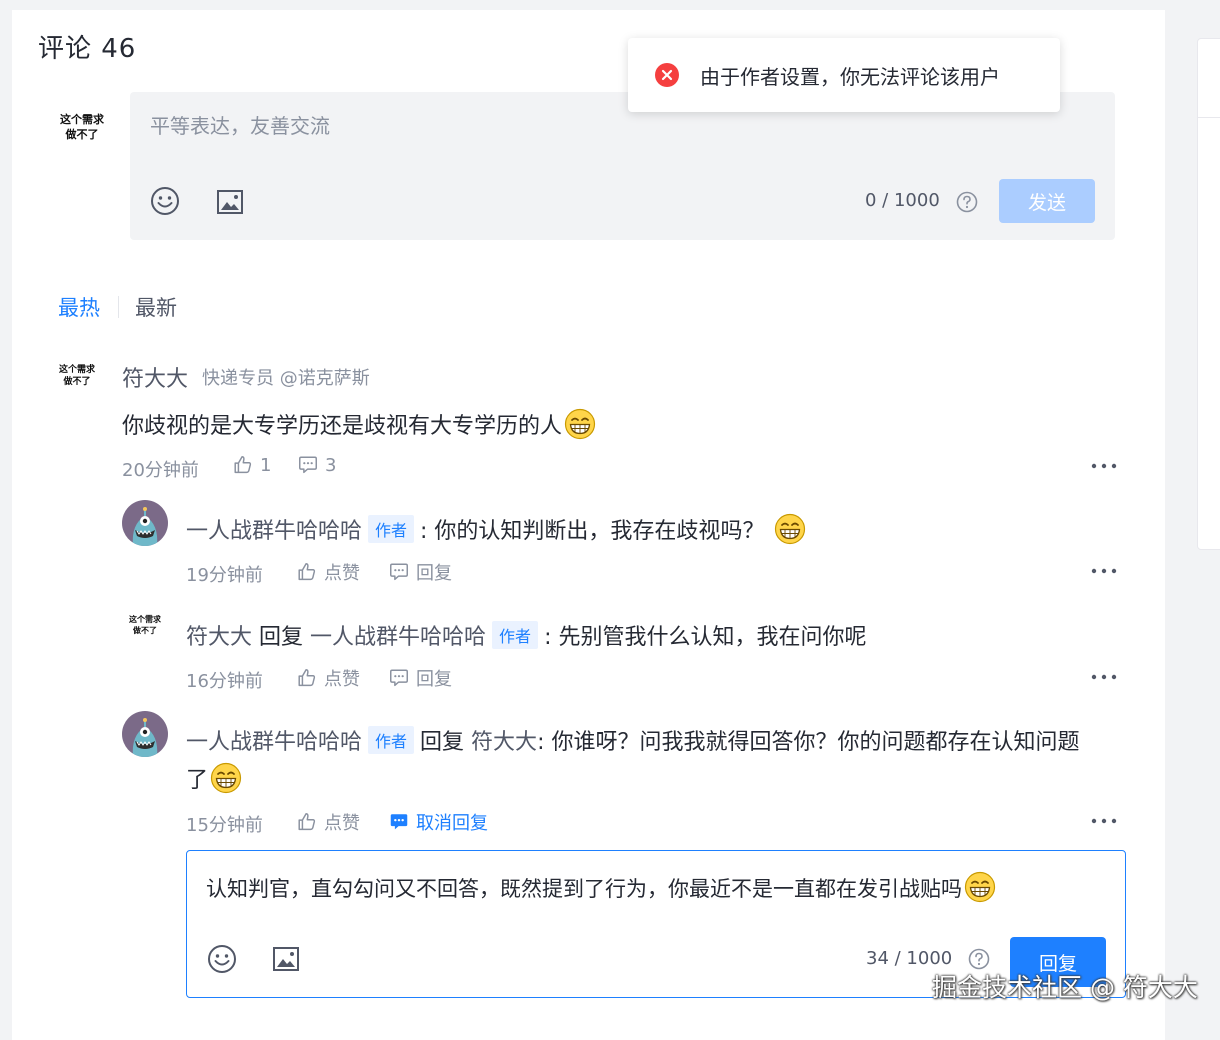 The width and height of the screenshot is (1220, 1040). What do you see at coordinates (1208, 294) in the screenshot?
I see `sidebar-card` at bounding box center [1208, 294].